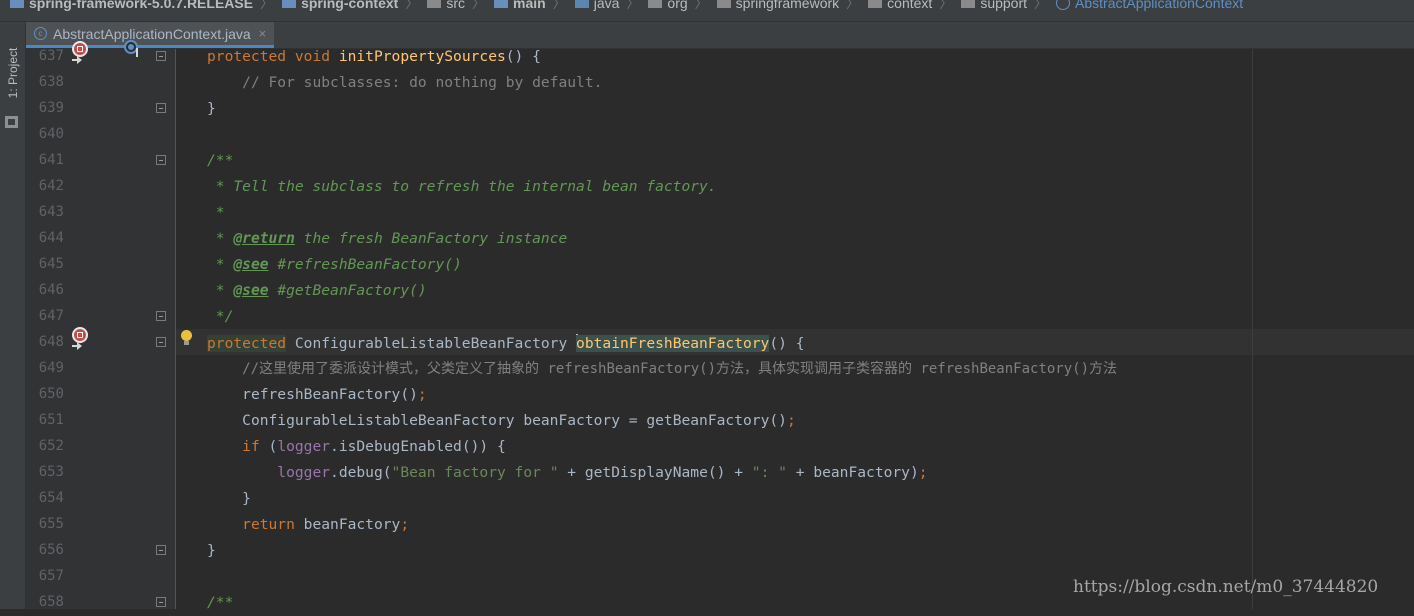 The image size is (1414, 616). What do you see at coordinates (40, 33) in the screenshot?
I see `class-icon: c` at bounding box center [40, 33].